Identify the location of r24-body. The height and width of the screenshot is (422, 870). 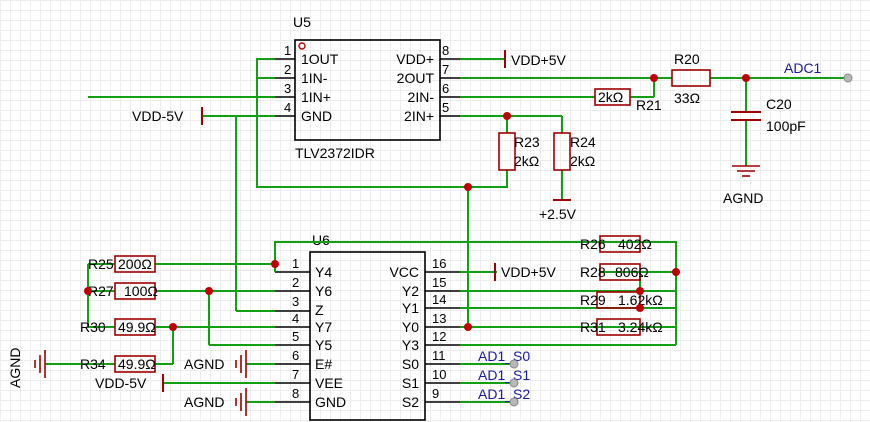
(562, 151).